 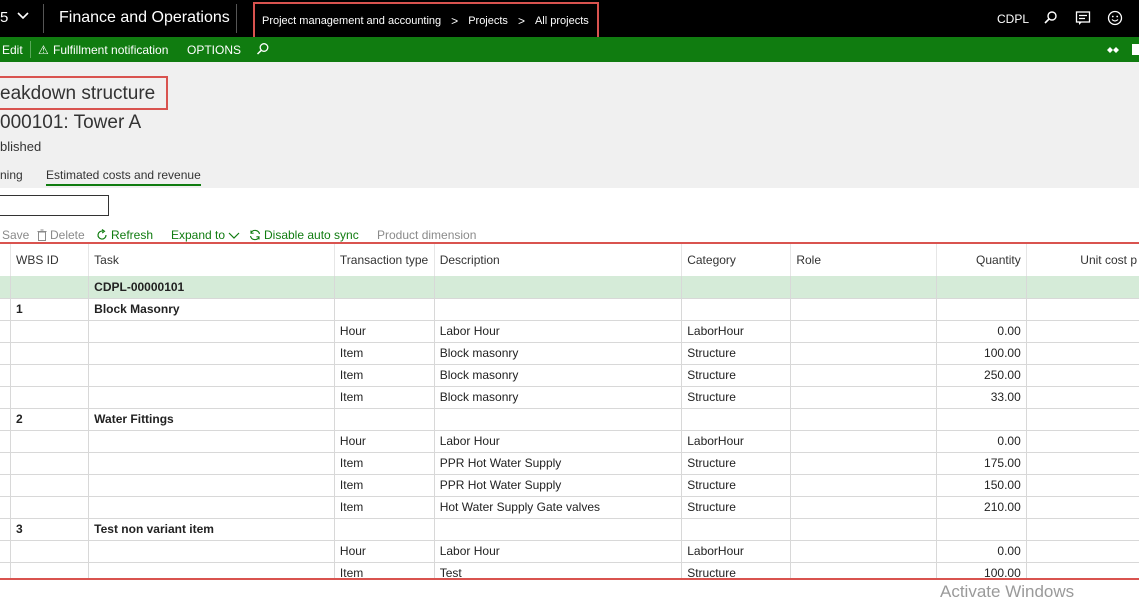 I want to click on column-header-category: Category, so click(x=736, y=260).